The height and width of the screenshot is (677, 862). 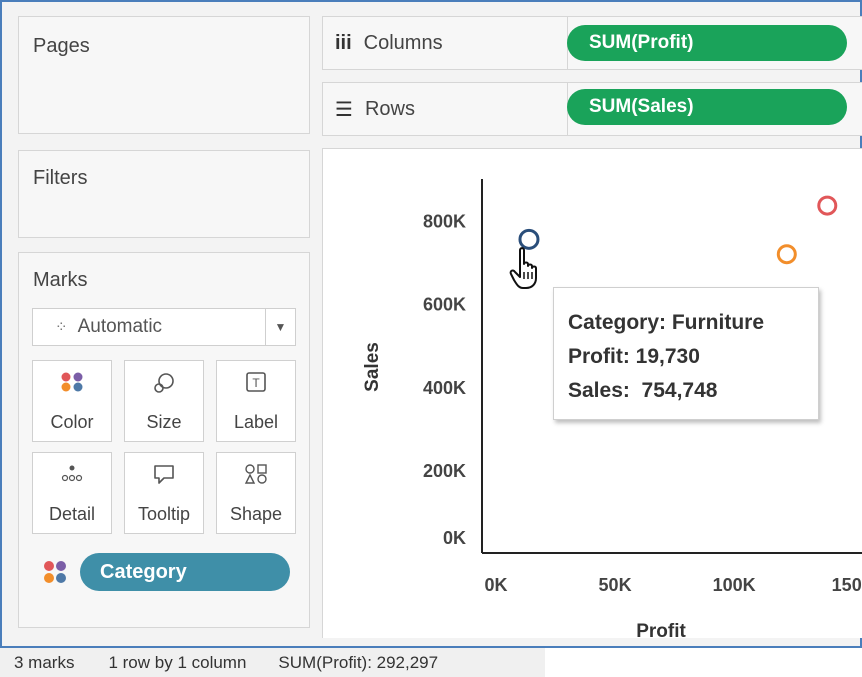 I want to click on y-tick-label: 0K, so click(x=454, y=538).